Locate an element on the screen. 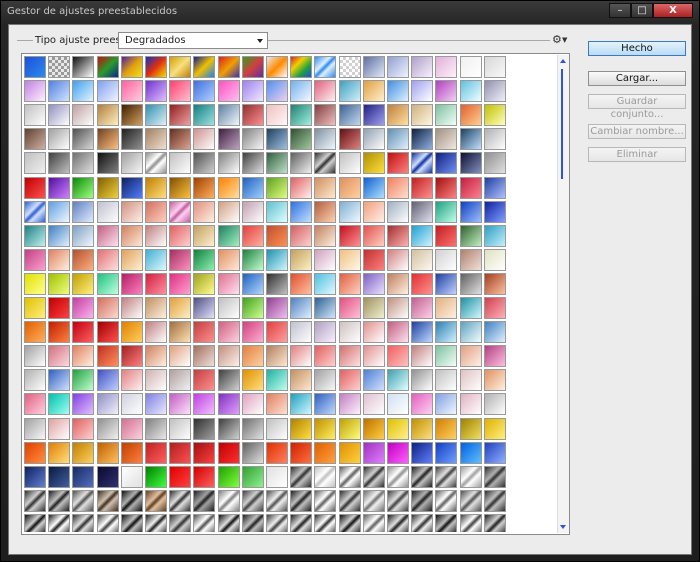 The width and height of the screenshot is (700, 562). preset-type-select: Degradados is located at coordinates (193, 40).